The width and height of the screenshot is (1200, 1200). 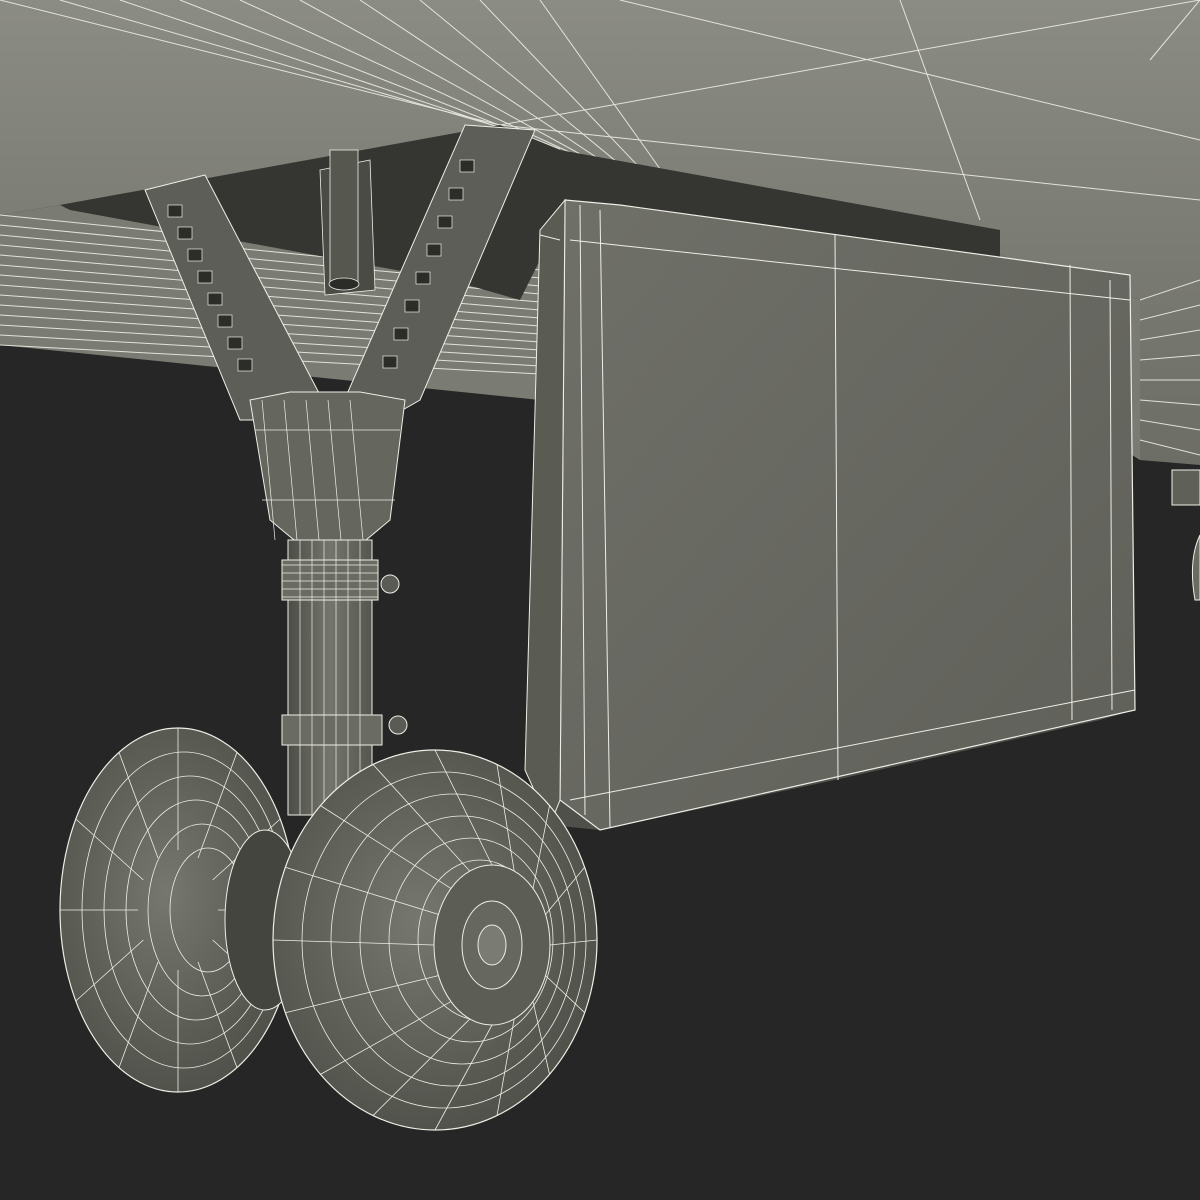 I want to click on wheel-hub, so click(x=492, y=945).